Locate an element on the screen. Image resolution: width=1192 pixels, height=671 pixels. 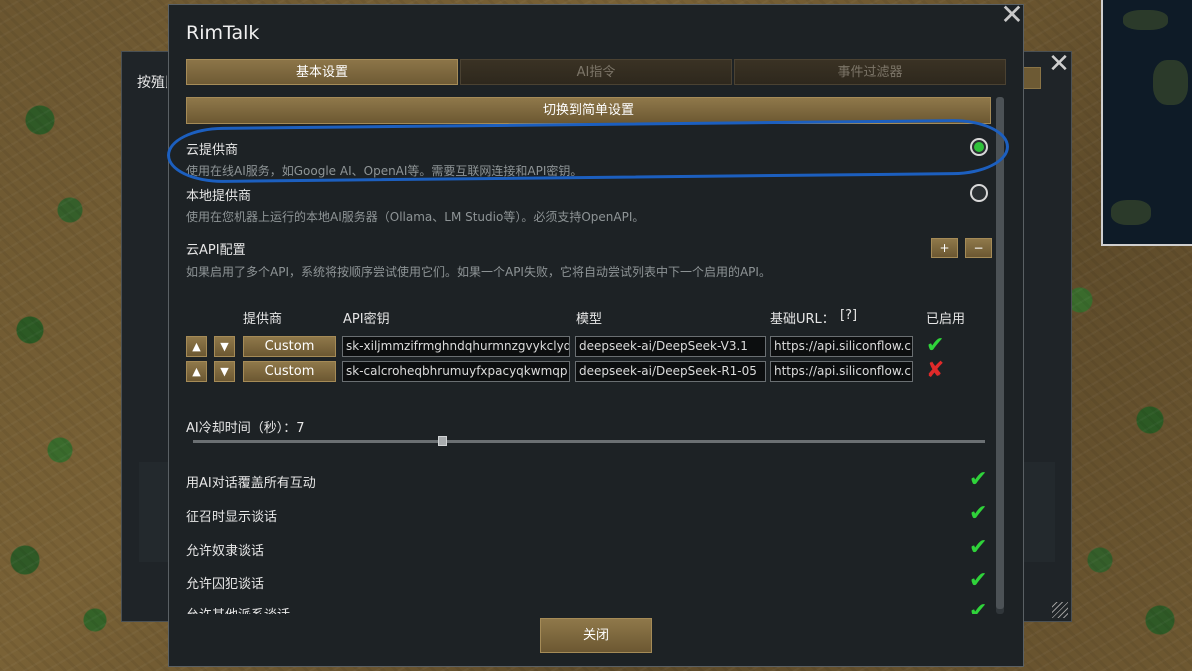
local-provider-radio is located at coordinates (979, 193).